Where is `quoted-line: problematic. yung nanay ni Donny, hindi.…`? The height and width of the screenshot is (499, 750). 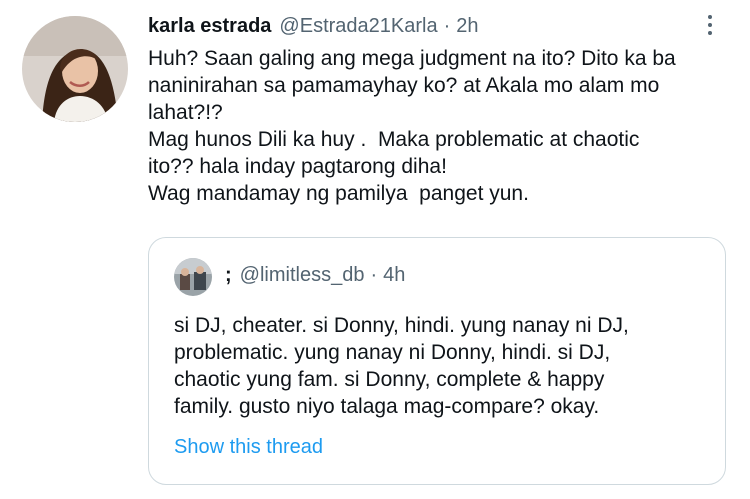
quoted-line: problematic. yung nanay ni Donny, hindi.… is located at coordinates (392, 352).